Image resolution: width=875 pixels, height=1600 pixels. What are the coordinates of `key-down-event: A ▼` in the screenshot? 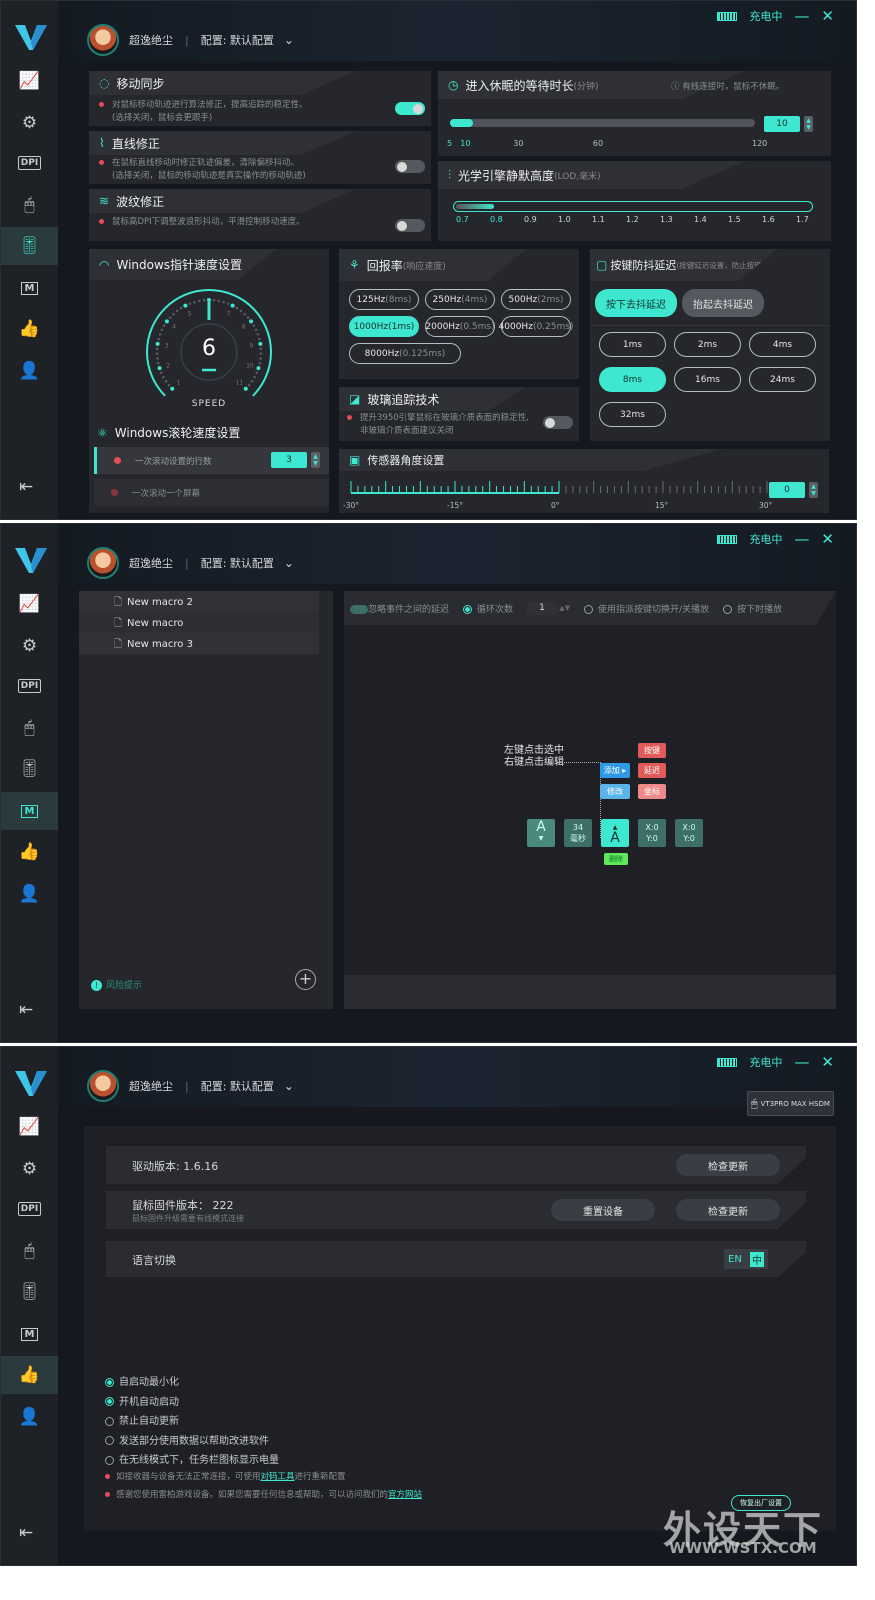 It's located at (541, 833).